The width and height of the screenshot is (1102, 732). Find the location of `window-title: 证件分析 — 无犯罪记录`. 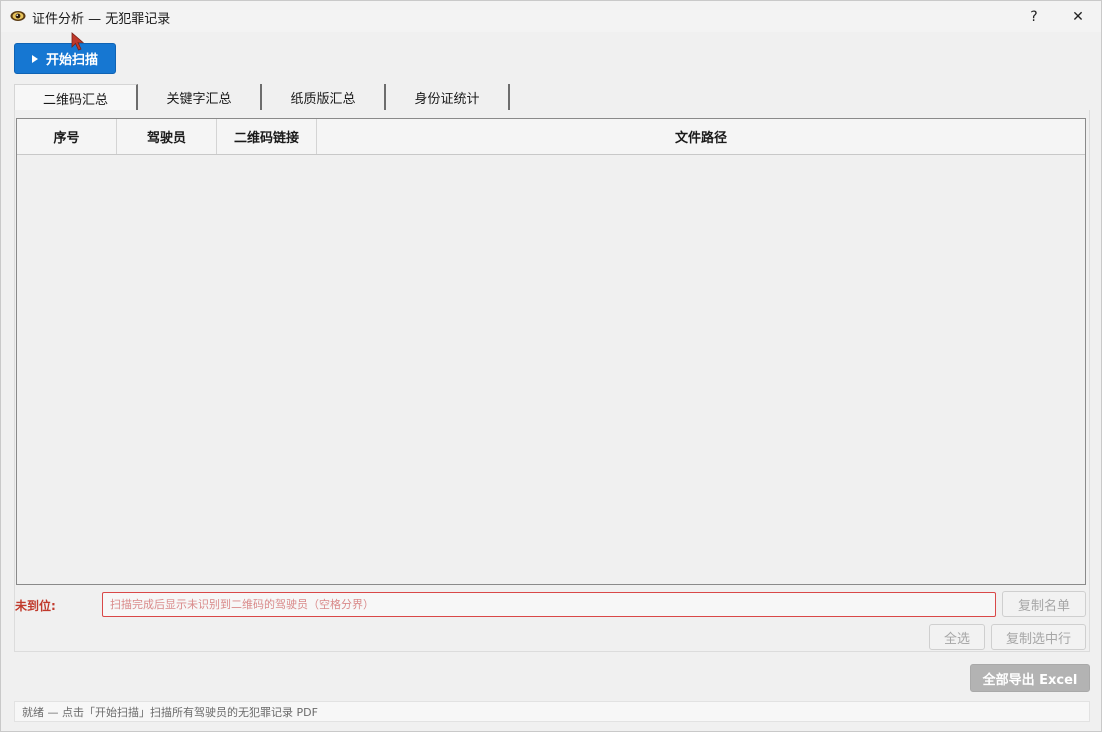

window-title: 证件分析 — 无犯罪记录 is located at coordinates (101, 19).